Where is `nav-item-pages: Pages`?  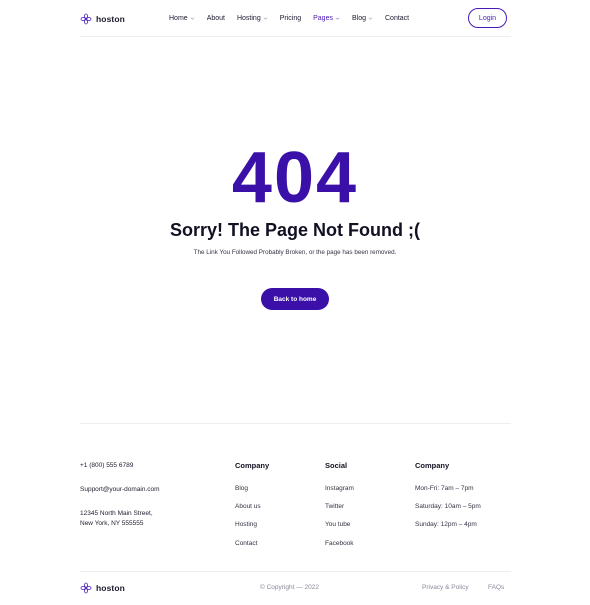 nav-item-pages: Pages is located at coordinates (326, 18).